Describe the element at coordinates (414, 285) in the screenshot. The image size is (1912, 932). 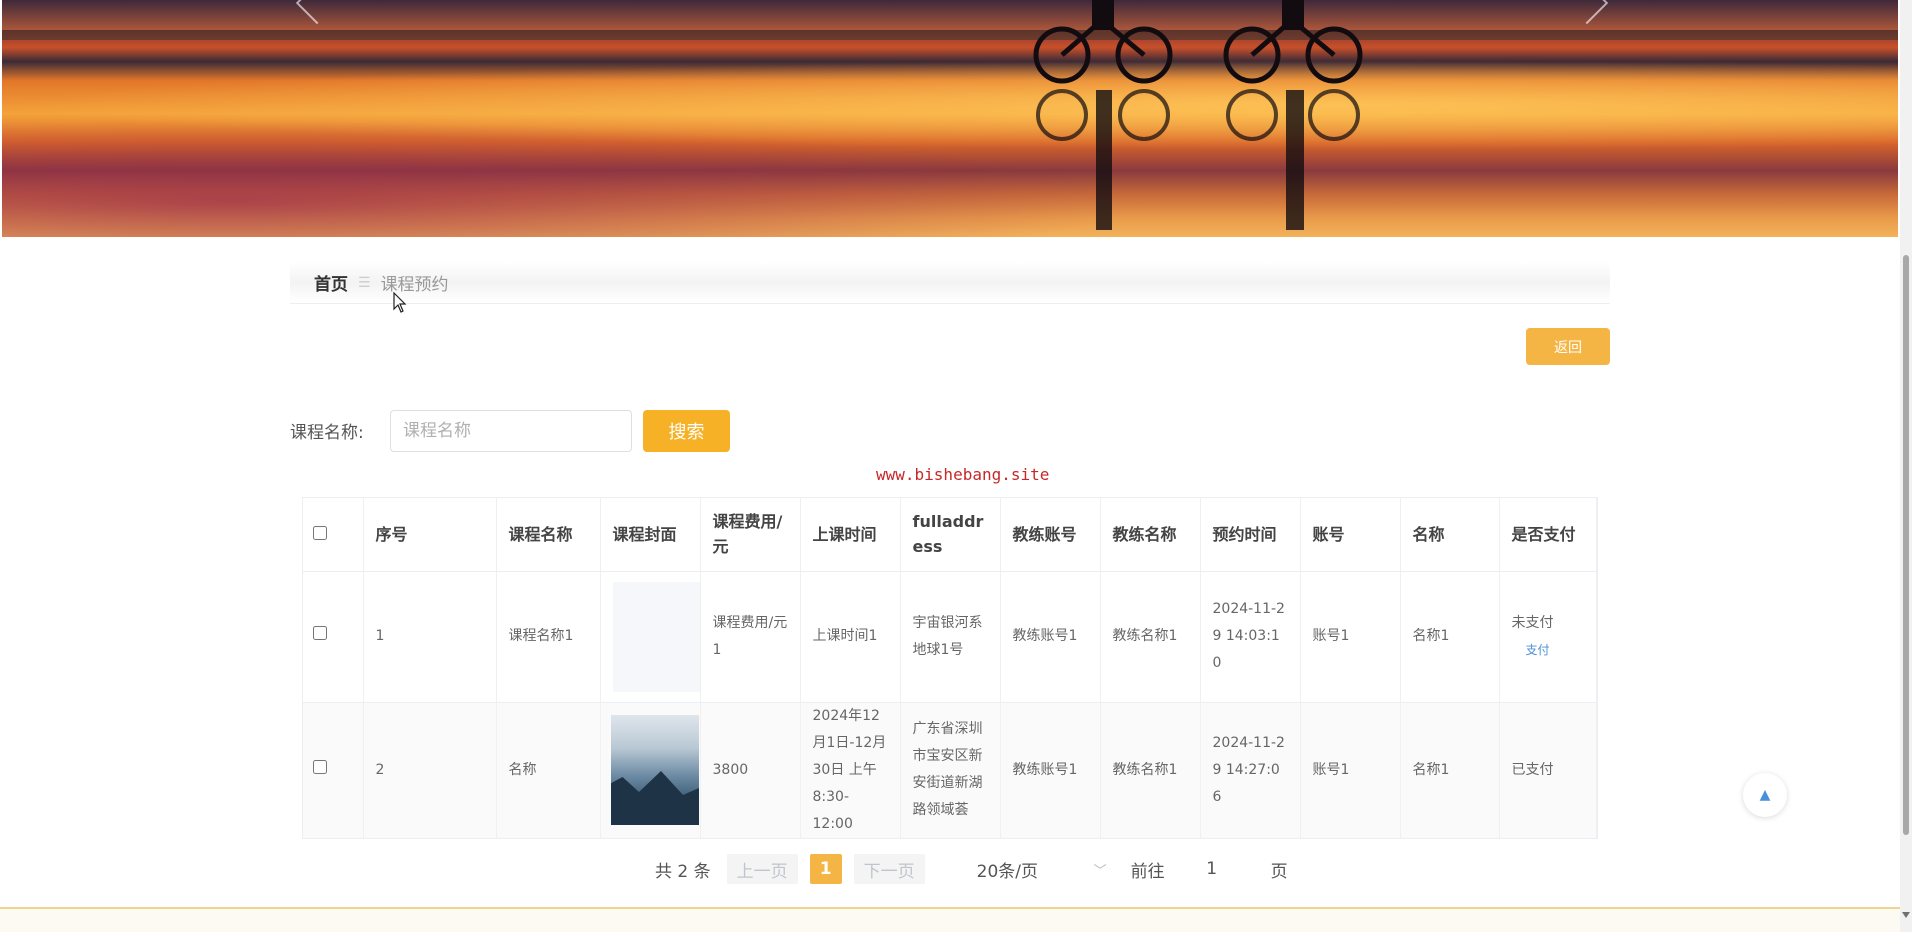
I see `breadcrumb-current: 课程预约` at that location.